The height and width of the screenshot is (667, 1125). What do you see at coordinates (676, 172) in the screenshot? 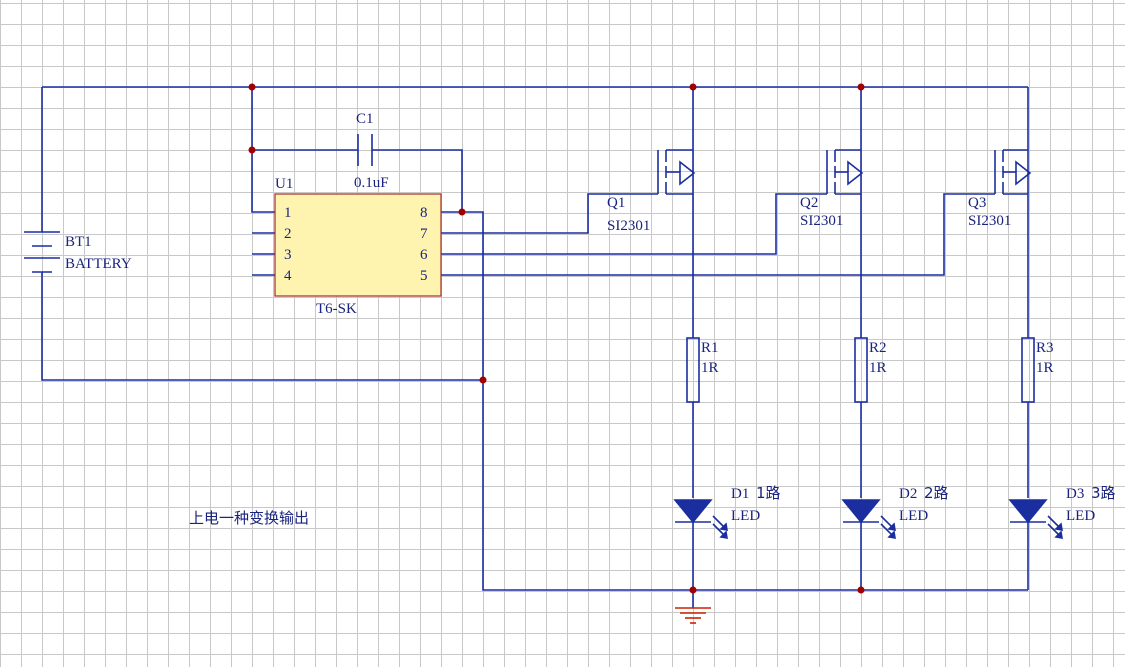
I see `mosfet-q1-symbol` at bounding box center [676, 172].